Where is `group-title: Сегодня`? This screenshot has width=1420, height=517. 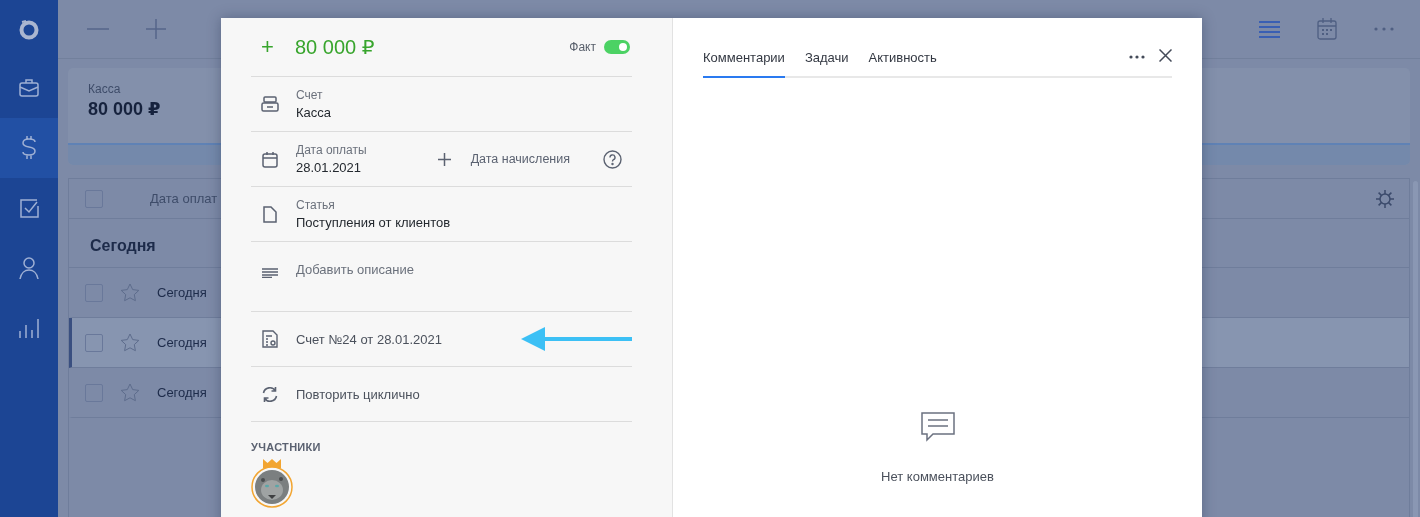 group-title: Сегодня is located at coordinates (123, 246).